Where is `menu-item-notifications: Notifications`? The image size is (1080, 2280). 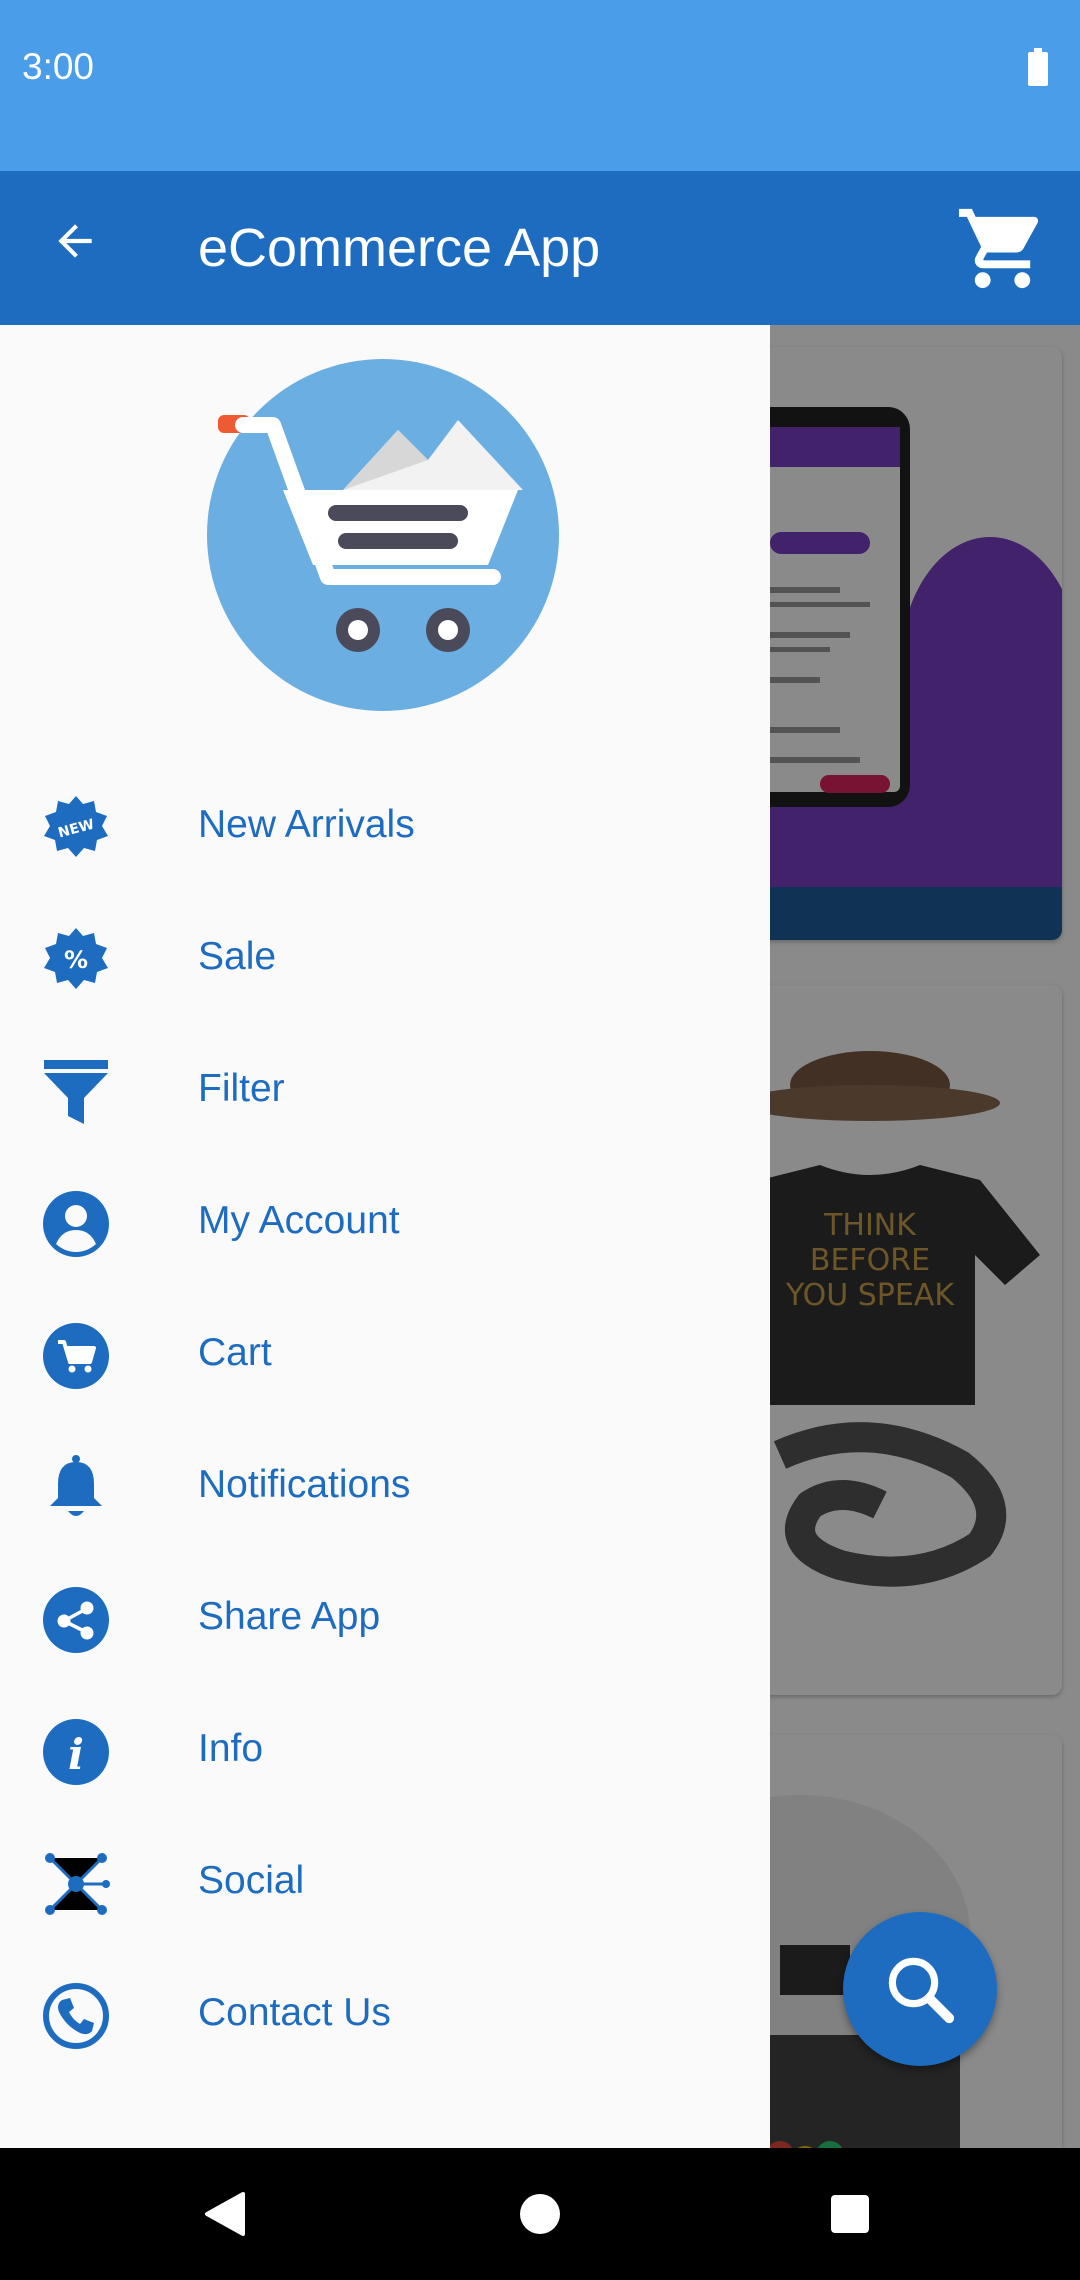 menu-item-notifications: Notifications is located at coordinates (385, 1487).